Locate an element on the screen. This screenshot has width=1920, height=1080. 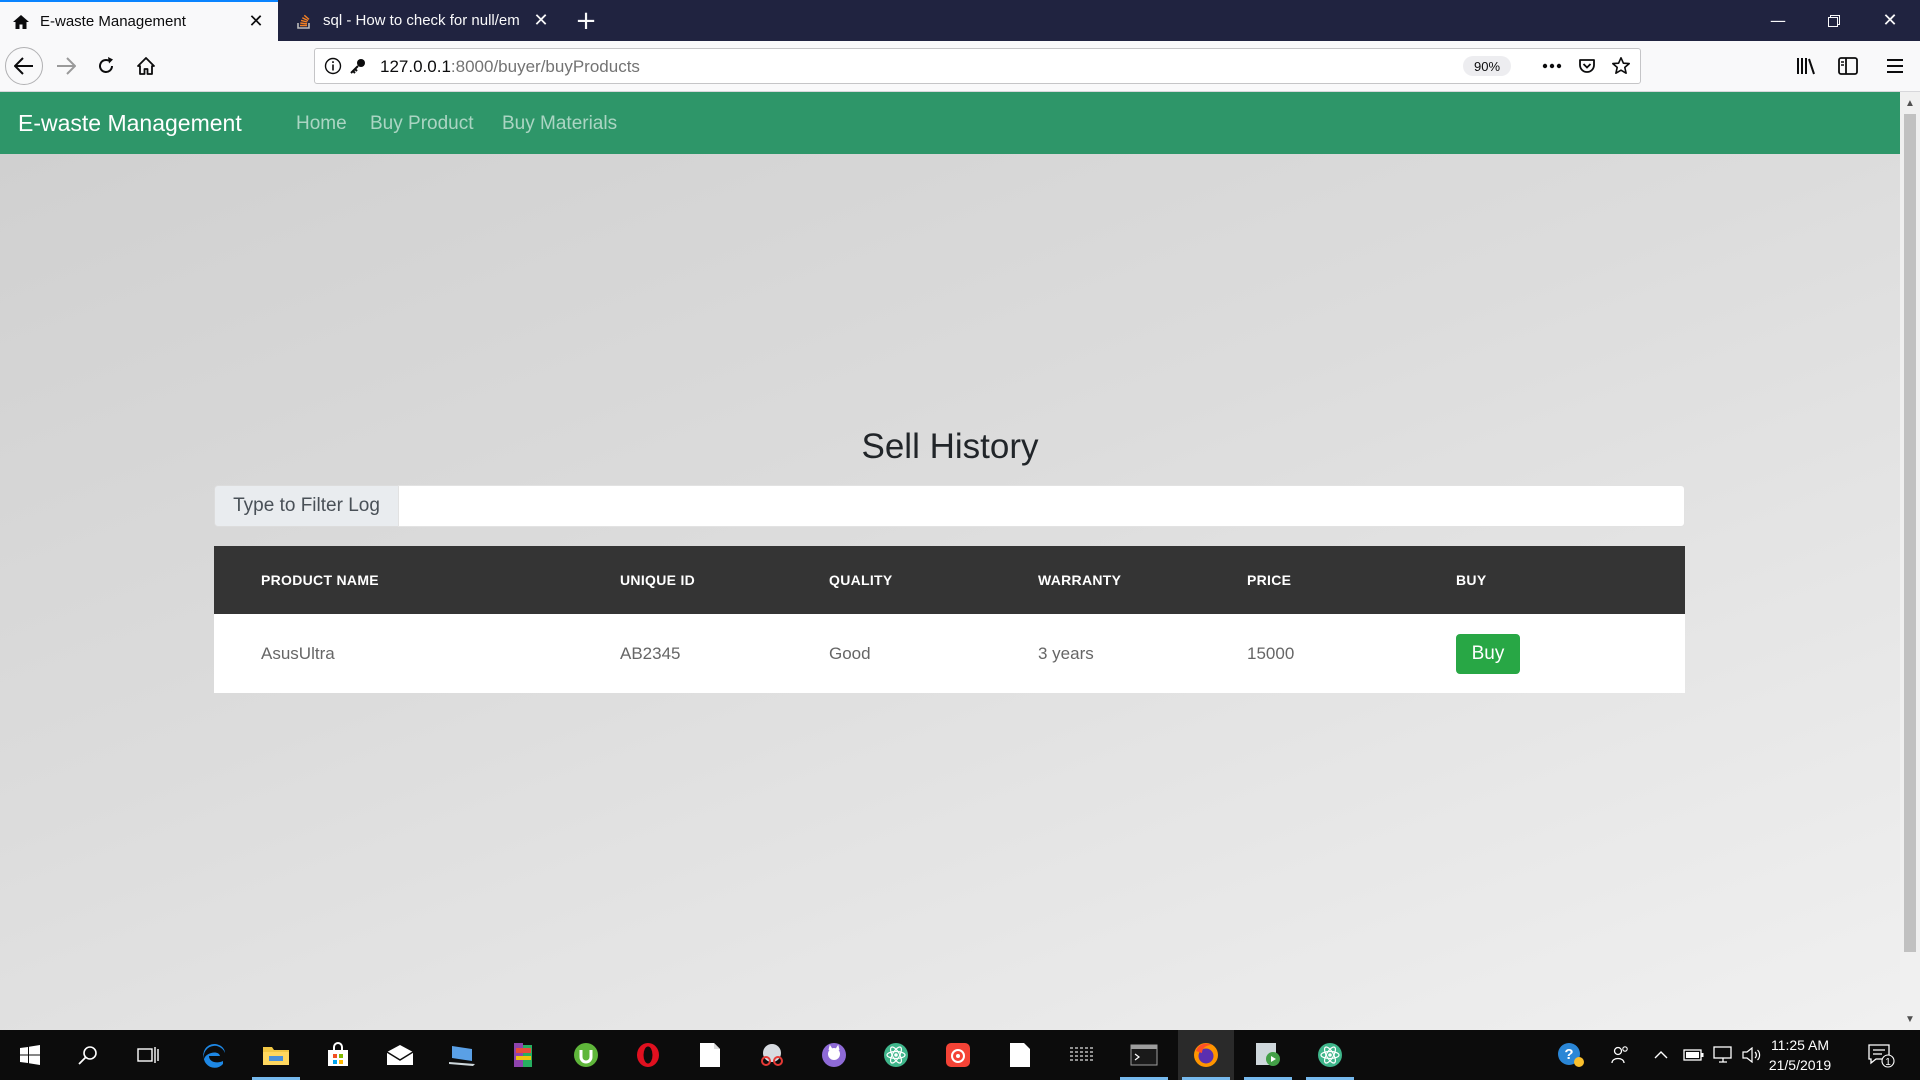
home-icon is located at coordinates (21, 22).